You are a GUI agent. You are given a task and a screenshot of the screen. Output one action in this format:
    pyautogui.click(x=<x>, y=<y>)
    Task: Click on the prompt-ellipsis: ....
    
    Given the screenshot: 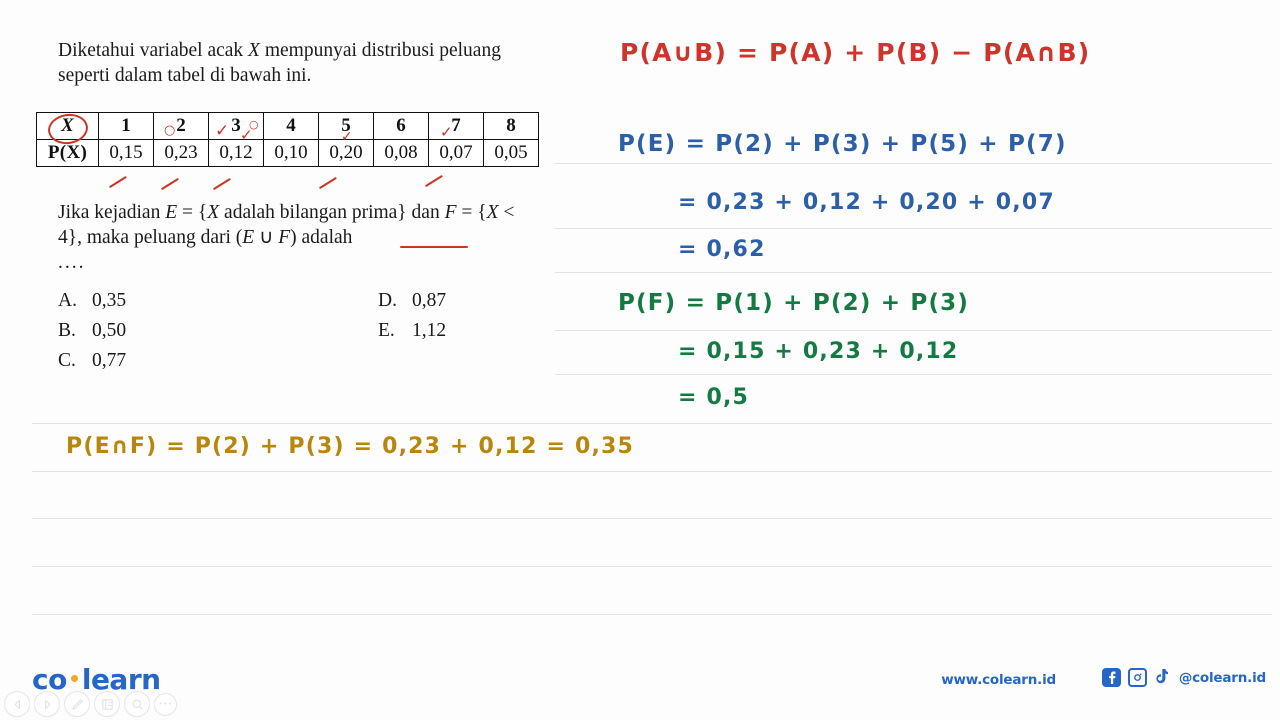 What is the action you would take?
    pyautogui.click(x=72, y=262)
    